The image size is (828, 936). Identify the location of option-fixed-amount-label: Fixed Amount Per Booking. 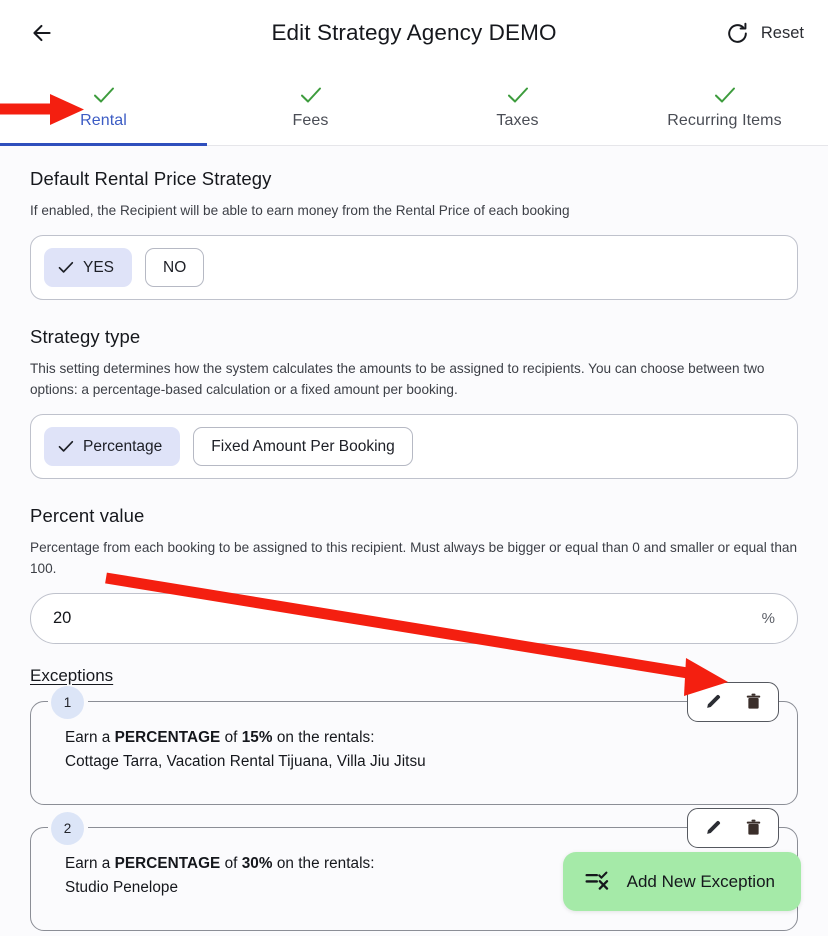
(303, 446).